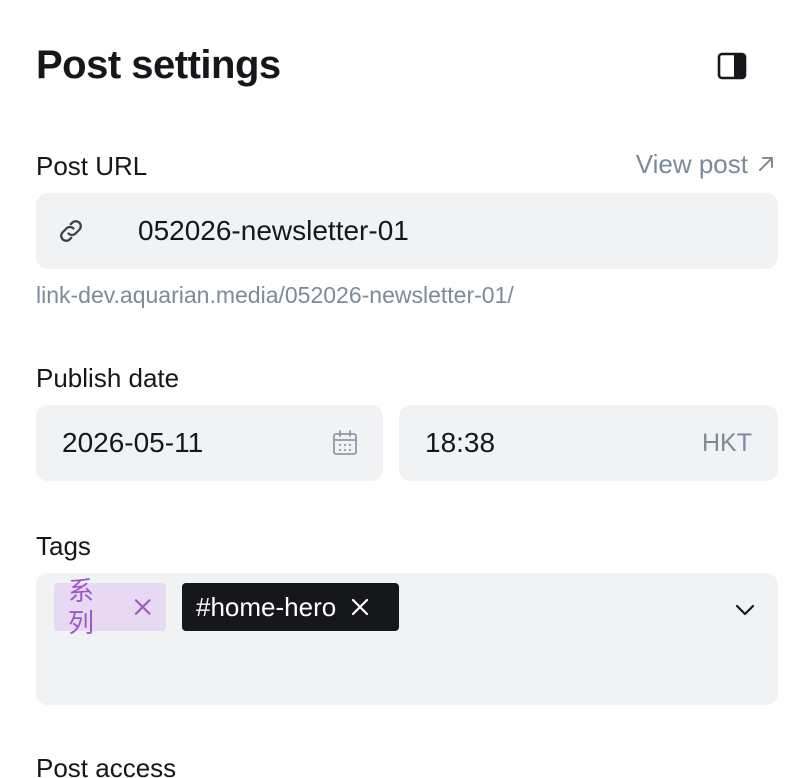 The image size is (812, 778). What do you see at coordinates (345, 443) in the screenshot?
I see `calendar-icon` at bounding box center [345, 443].